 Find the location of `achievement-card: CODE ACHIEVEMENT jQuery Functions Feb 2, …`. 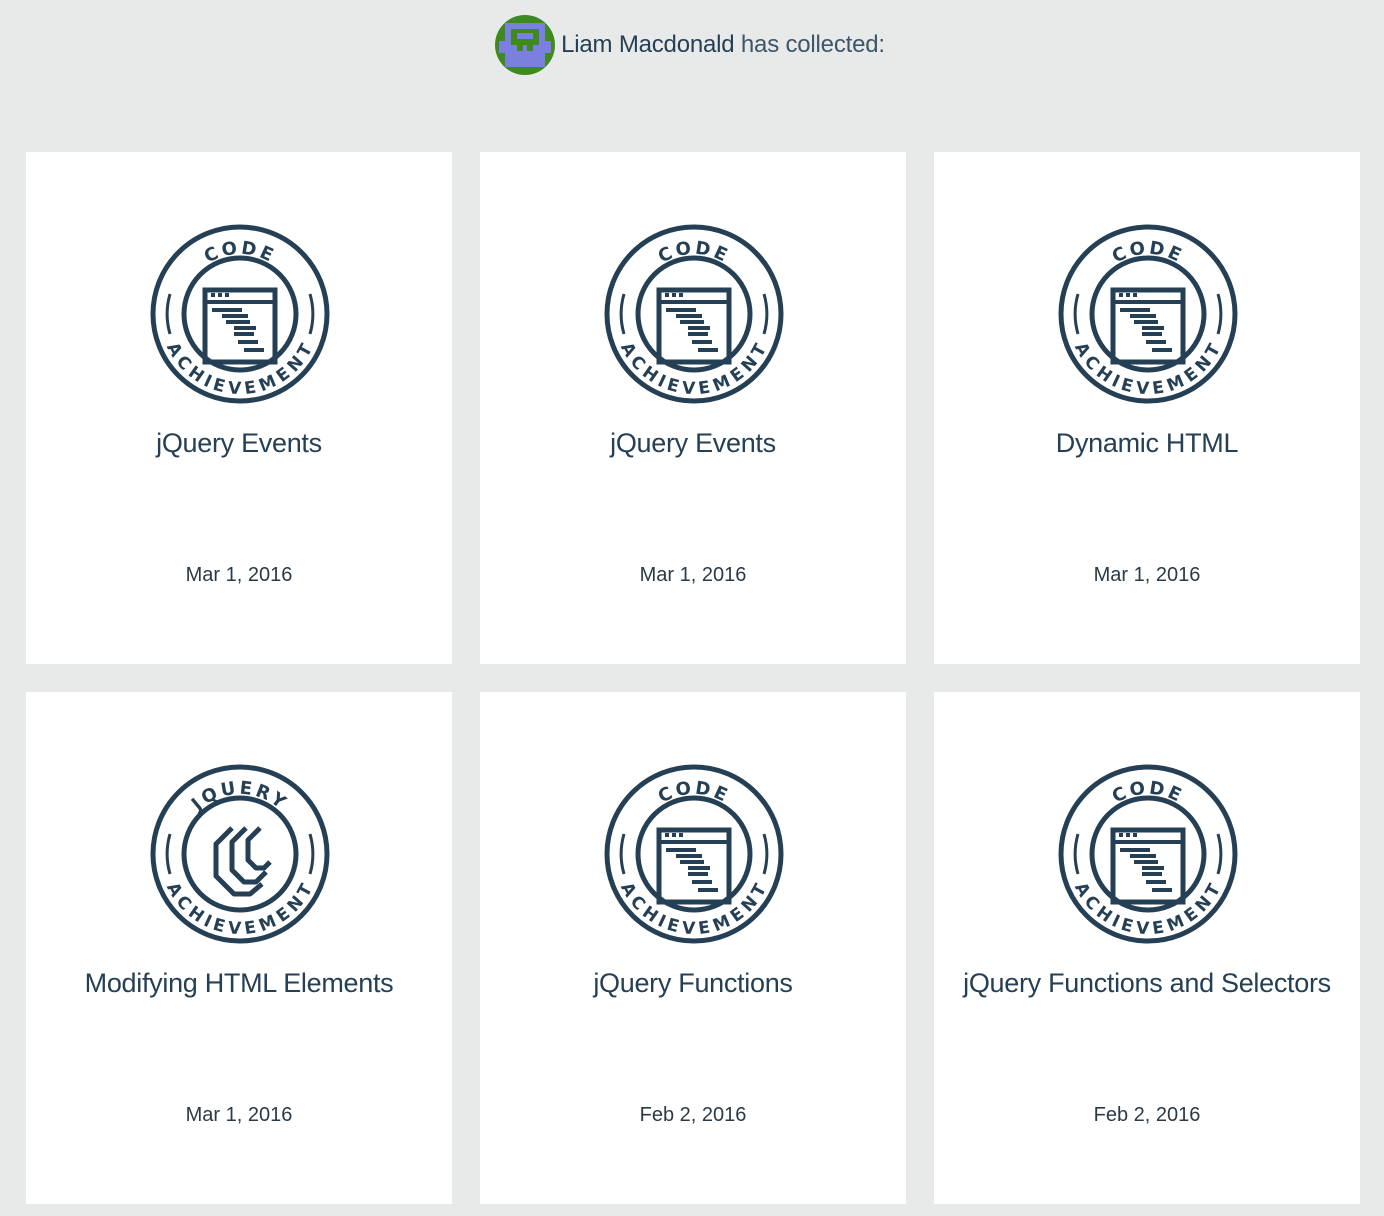

achievement-card: CODE ACHIEVEMENT jQuery Functions Feb 2, … is located at coordinates (693, 948).